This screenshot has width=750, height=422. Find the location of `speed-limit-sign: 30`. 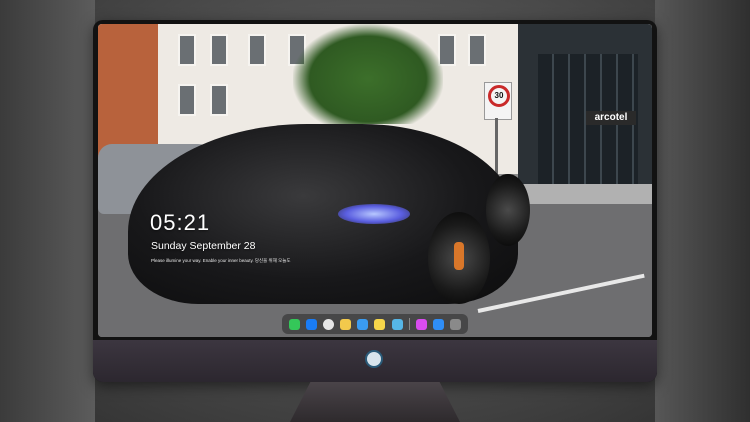

speed-limit-sign: 30 is located at coordinates (498, 101).